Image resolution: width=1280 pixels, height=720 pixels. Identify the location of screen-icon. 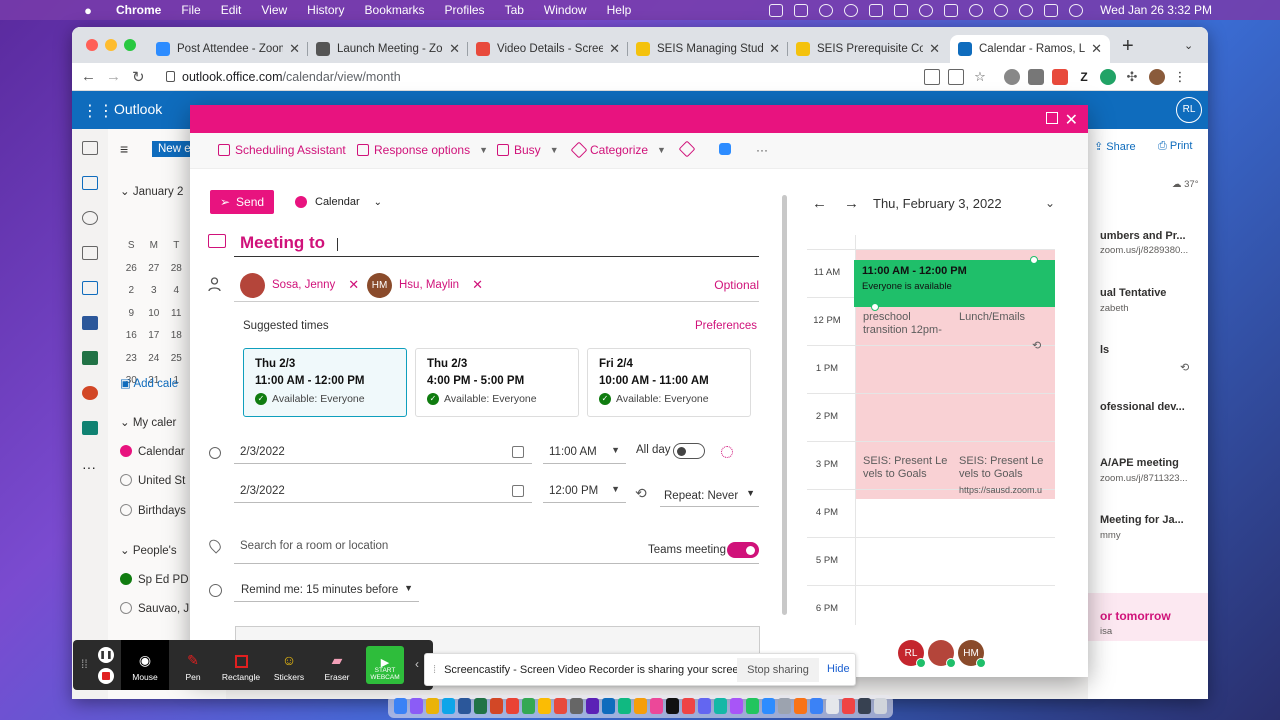
(876, 10).